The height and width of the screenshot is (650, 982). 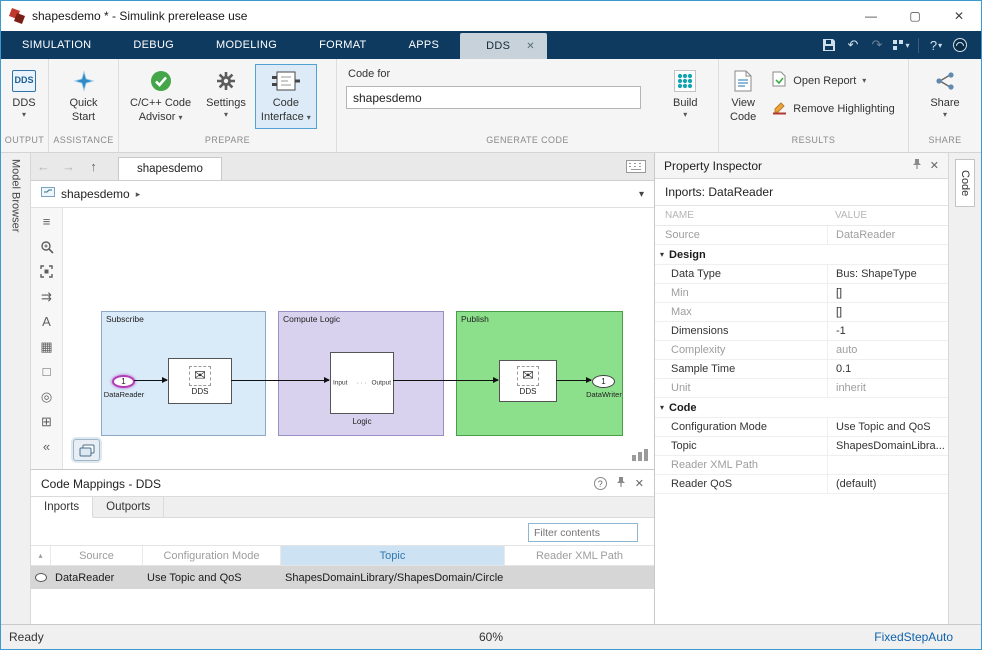 I want to click on tab-dds: DDS ✕, so click(x=503, y=46).